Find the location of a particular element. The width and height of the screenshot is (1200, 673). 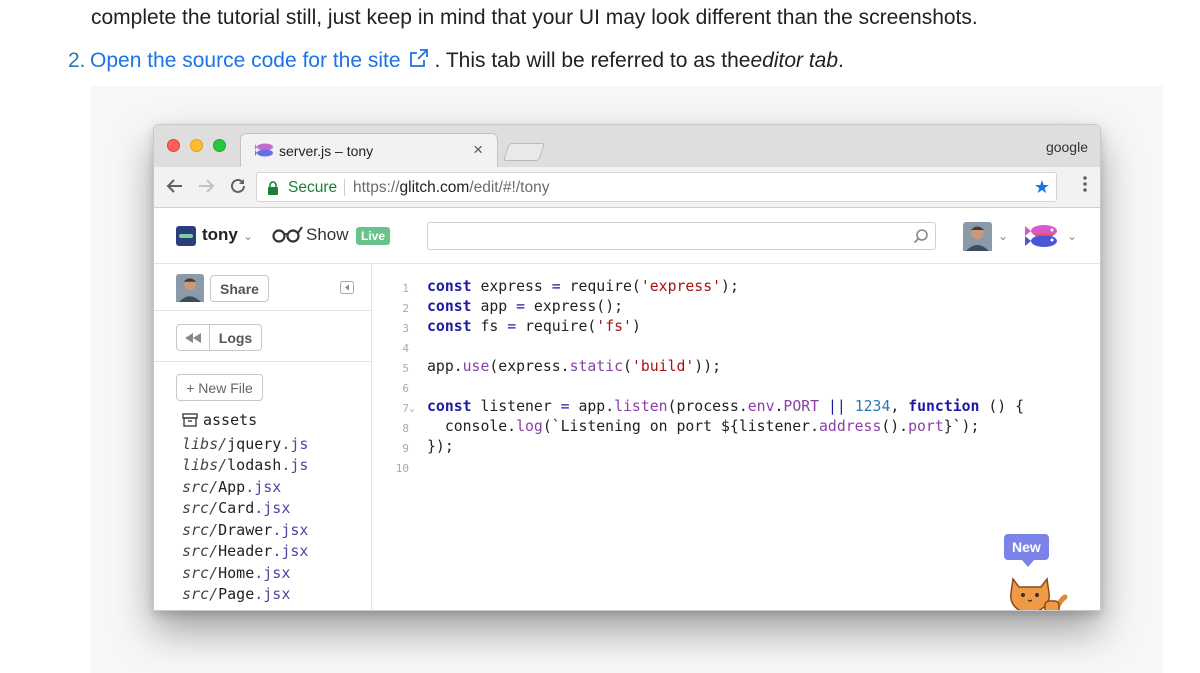

code-line: 3 const fs = require('fs') is located at coordinates (698, 328).